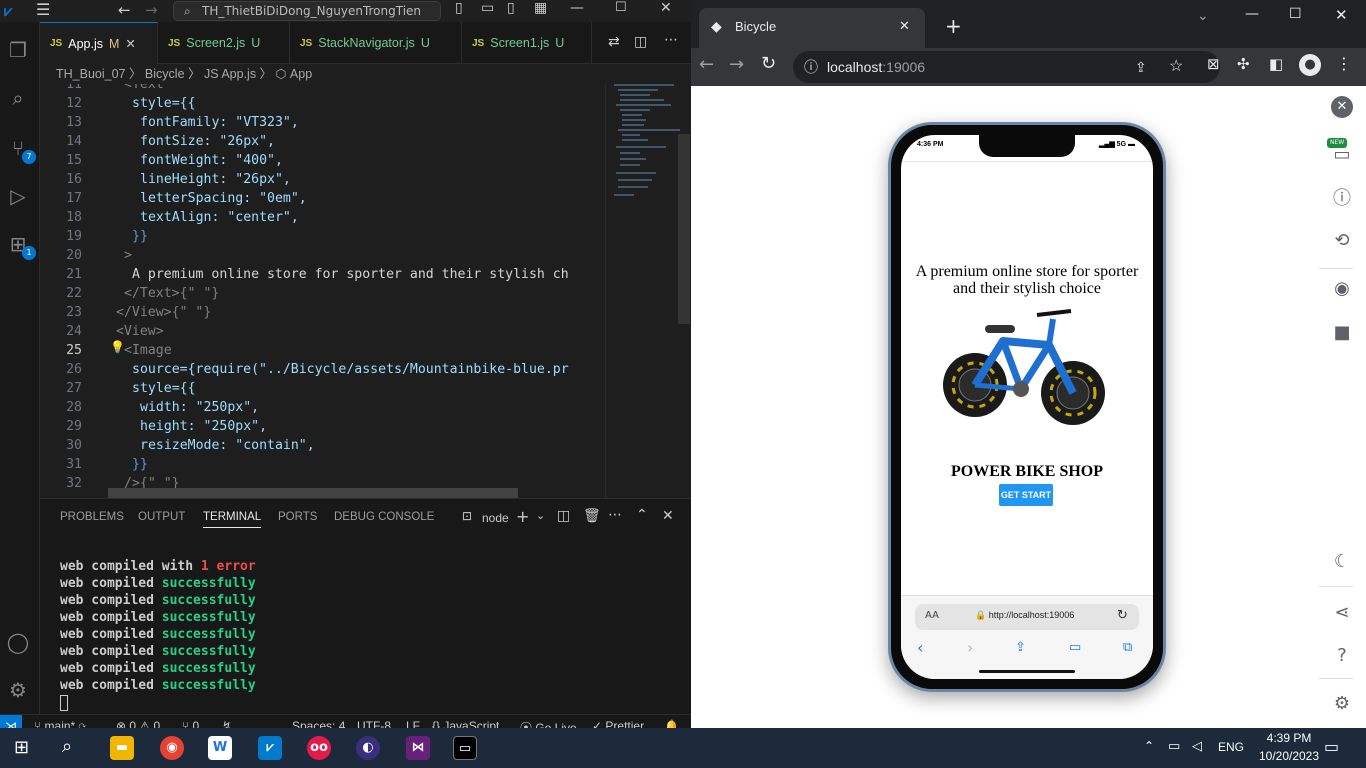  What do you see at coordinates (1342, 241) in the screenshot?
I see `rotate-icon: ⟲` at bounding box center [1342, 241].